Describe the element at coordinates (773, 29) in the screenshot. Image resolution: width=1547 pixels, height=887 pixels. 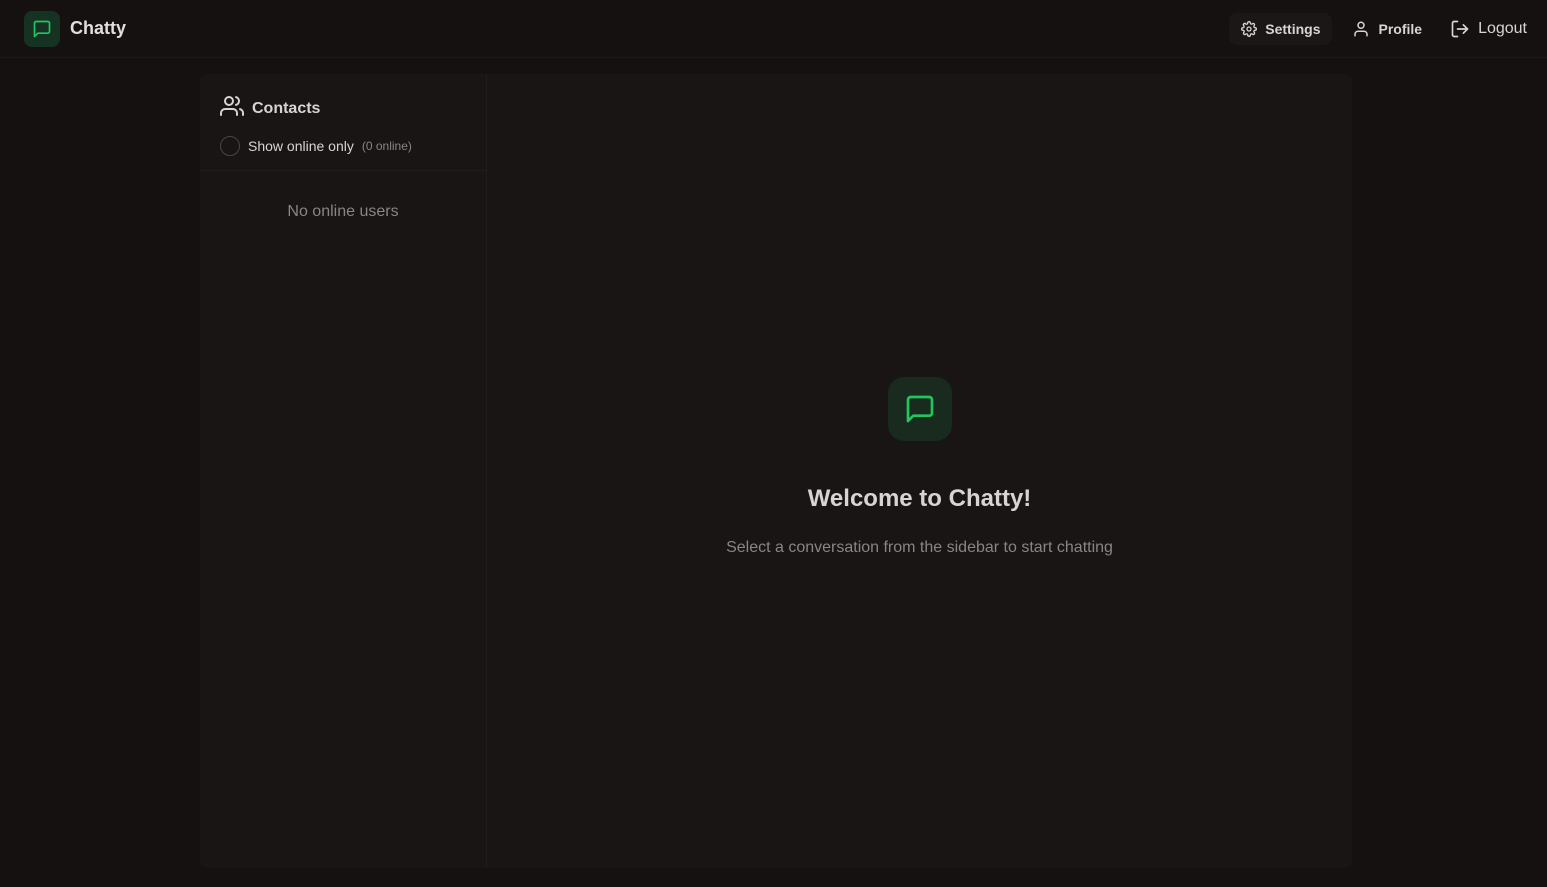
I see `navbar: Chatty Settings Profile Logout` at that location.